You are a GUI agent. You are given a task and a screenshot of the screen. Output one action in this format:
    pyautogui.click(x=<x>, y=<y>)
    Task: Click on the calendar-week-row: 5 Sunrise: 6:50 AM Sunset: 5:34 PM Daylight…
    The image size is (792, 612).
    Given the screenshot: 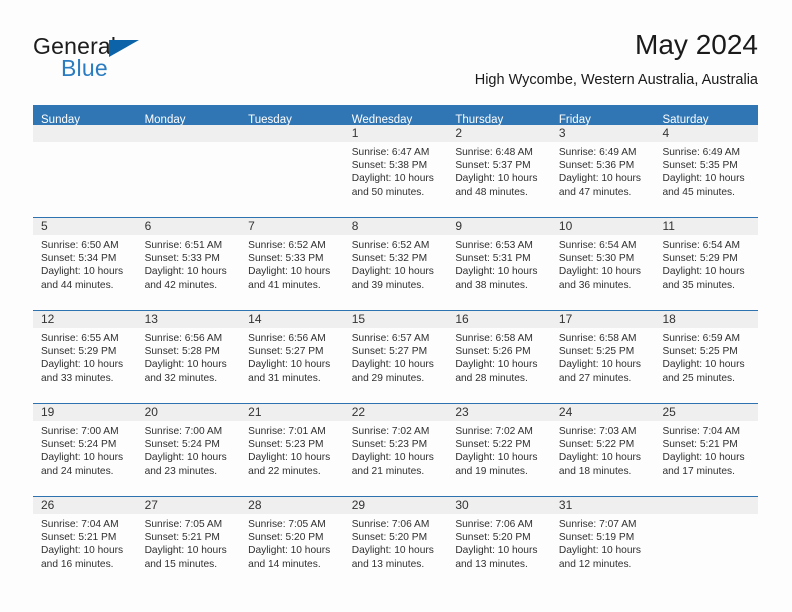 What is the action you would take?
    pyautogui.click(x=396, y=263)
    